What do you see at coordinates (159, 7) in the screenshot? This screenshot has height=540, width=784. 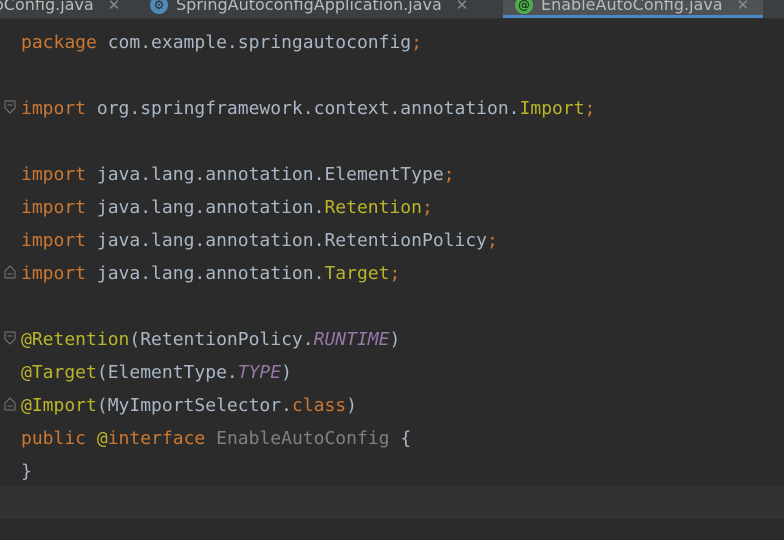 I see `spring-boot-icon: ⚙` at bounding box center [159, 7].